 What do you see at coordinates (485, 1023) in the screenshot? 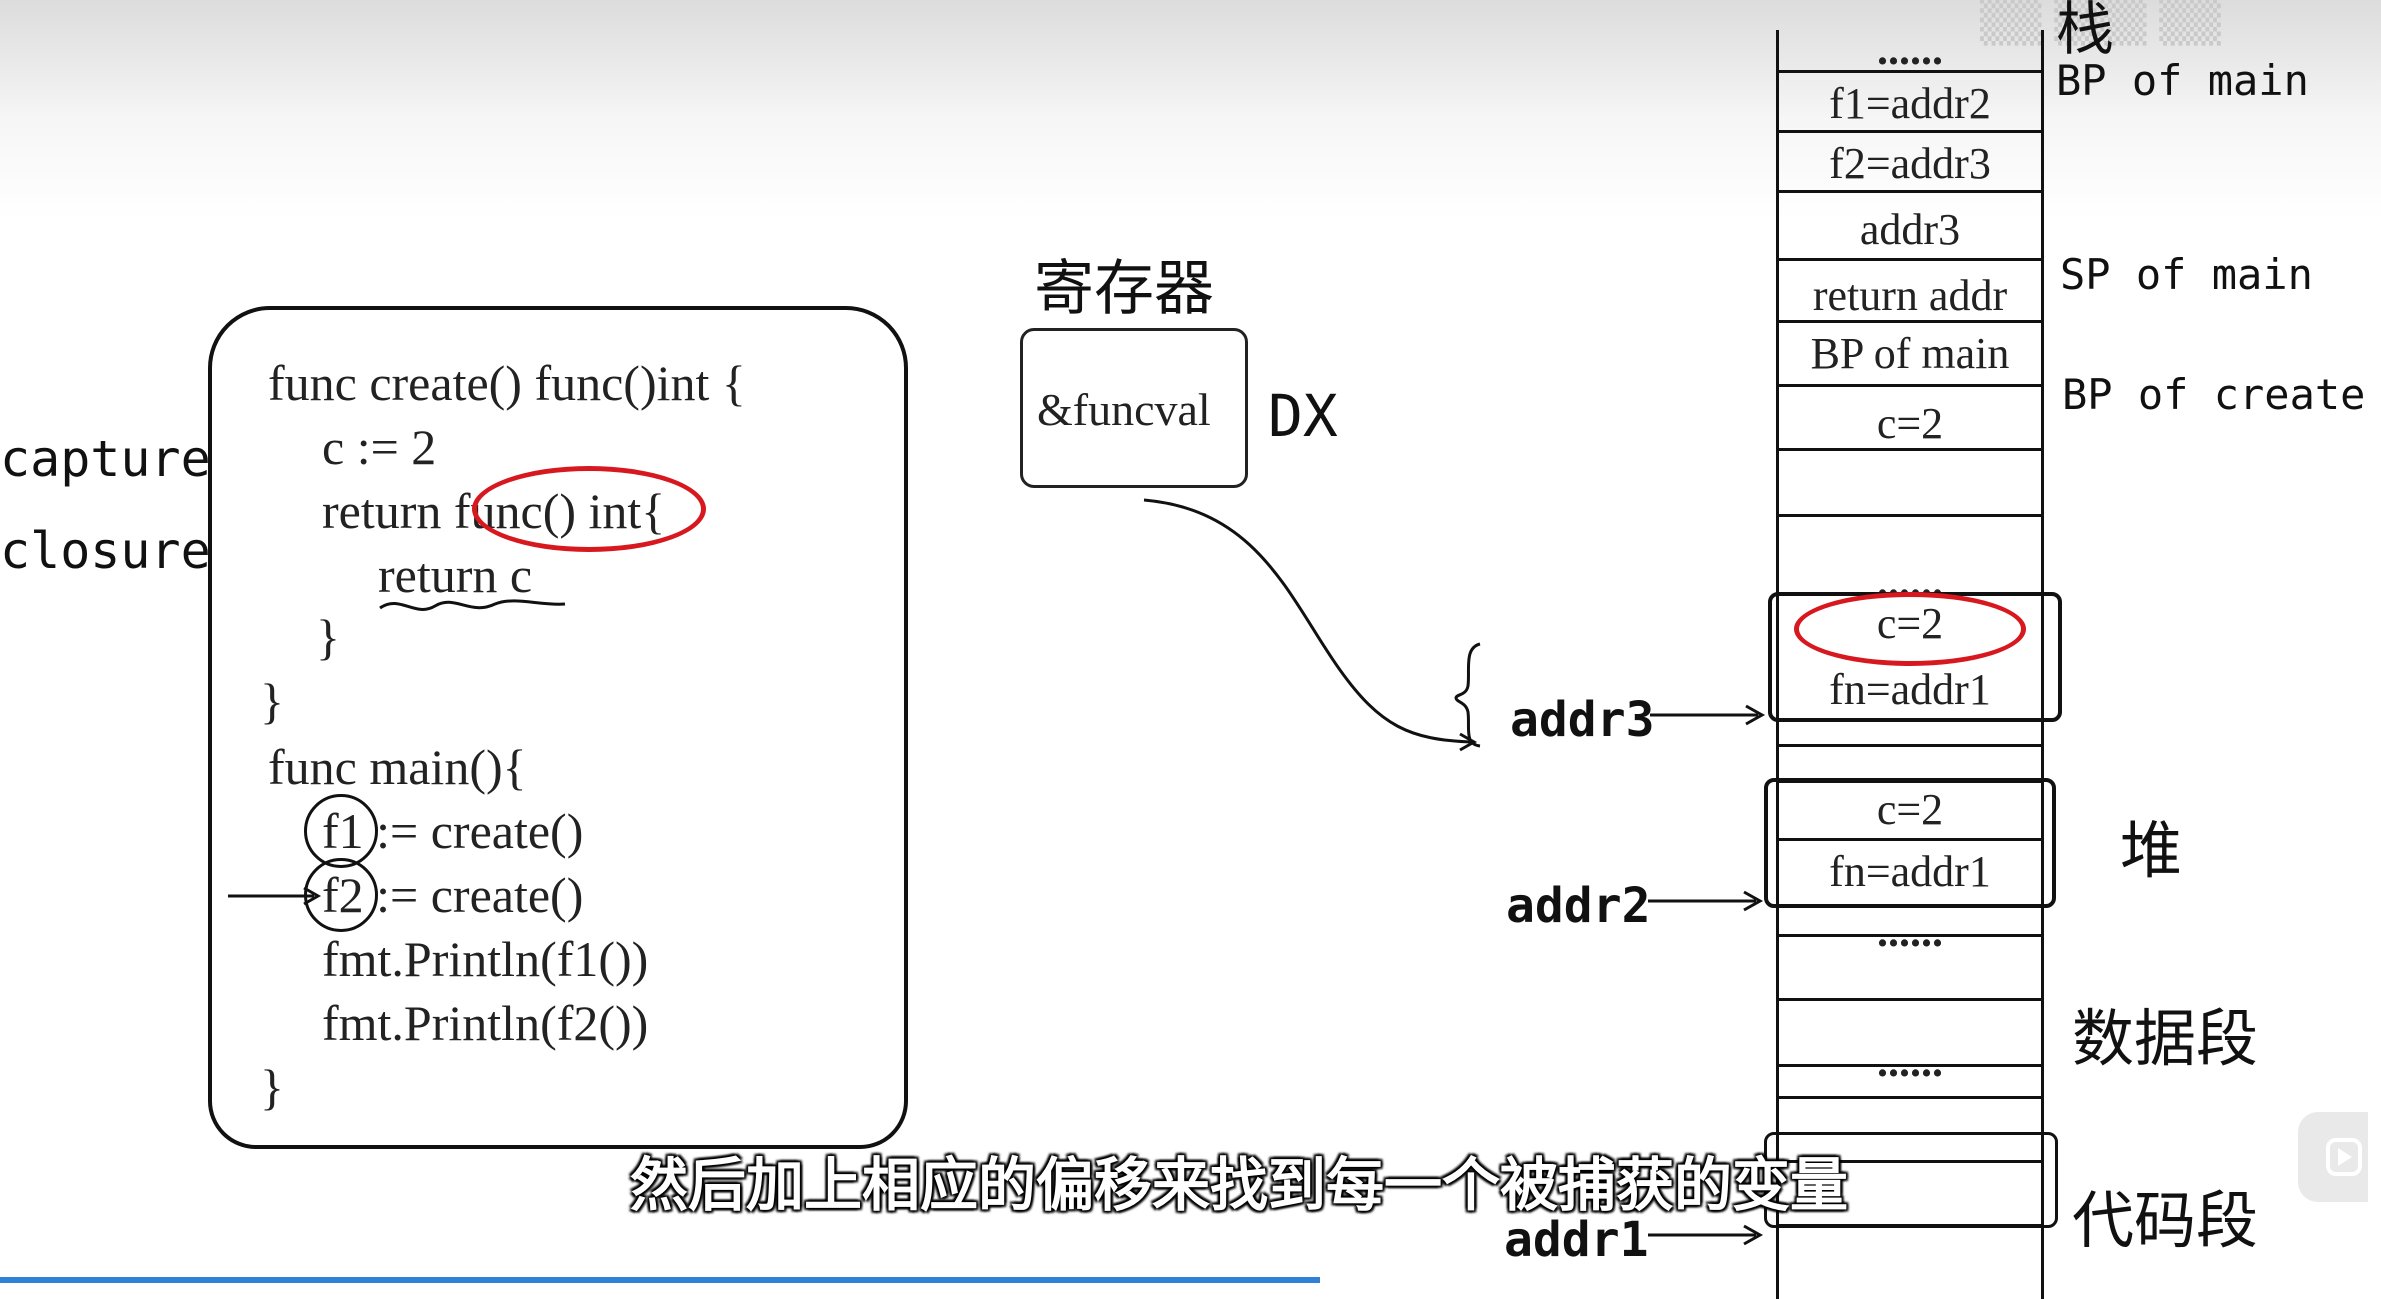
I see `code-line: fmt.Println(f2())` at bounding box center [485, 1023].